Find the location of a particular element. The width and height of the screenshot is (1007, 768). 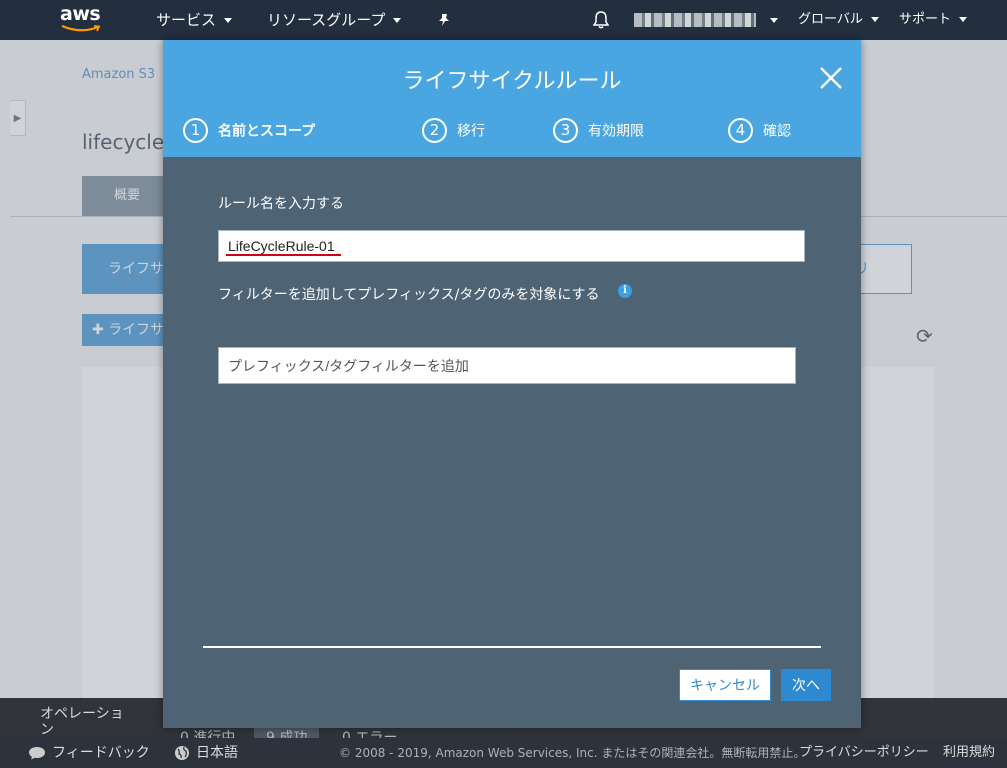

prefix-tag-filter-input is located at coordinates (507, 365).